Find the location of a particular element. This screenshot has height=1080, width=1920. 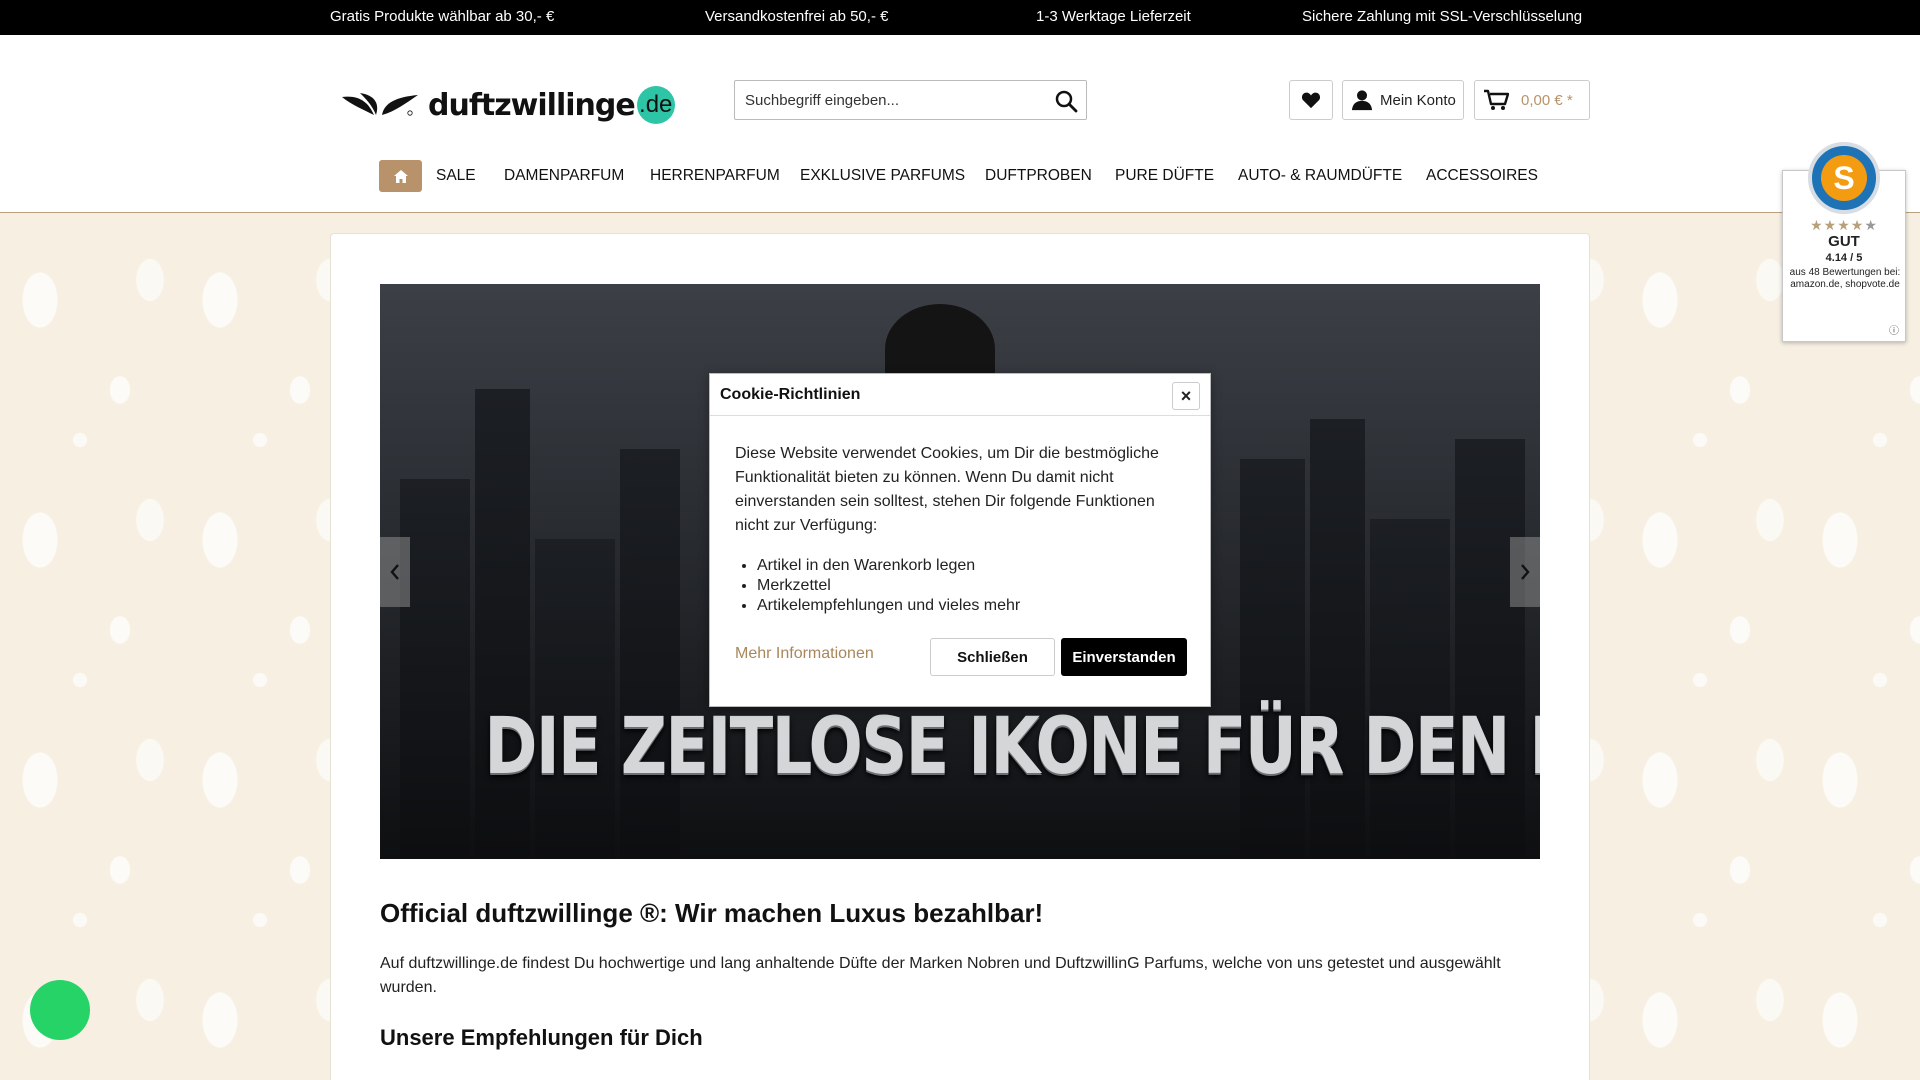

nav-accessoires: ACCESSOIRES is located at coordinates (1482, 176).